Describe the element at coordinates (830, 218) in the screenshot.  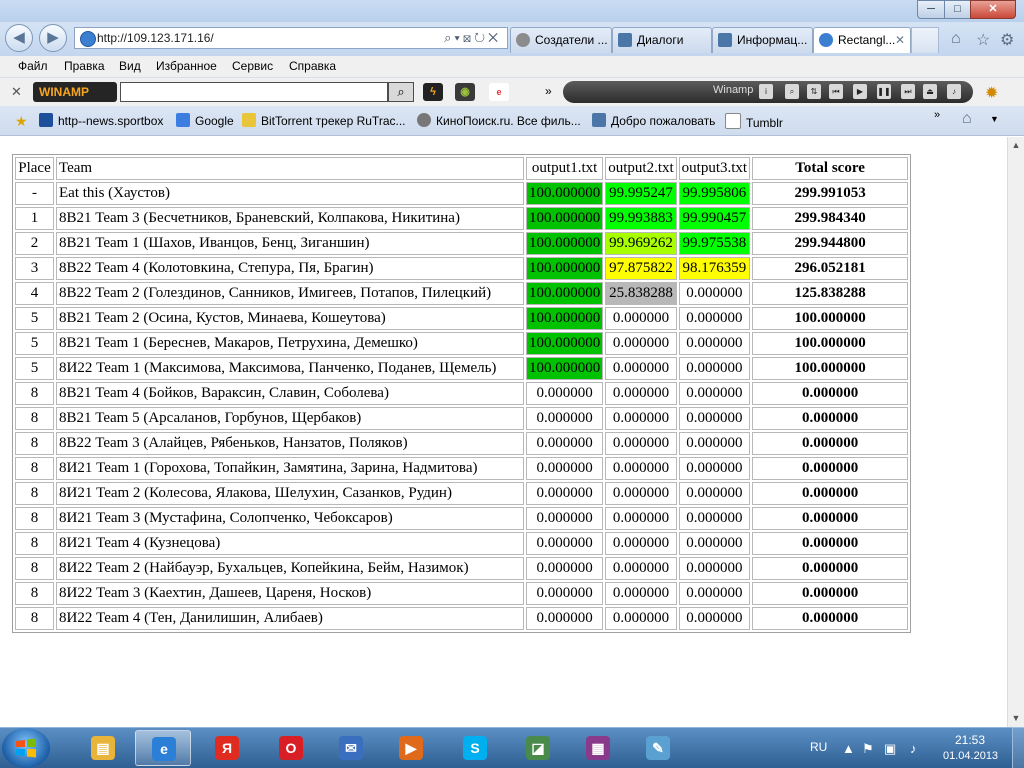
I see `cell-total: 299.984340` at that location.